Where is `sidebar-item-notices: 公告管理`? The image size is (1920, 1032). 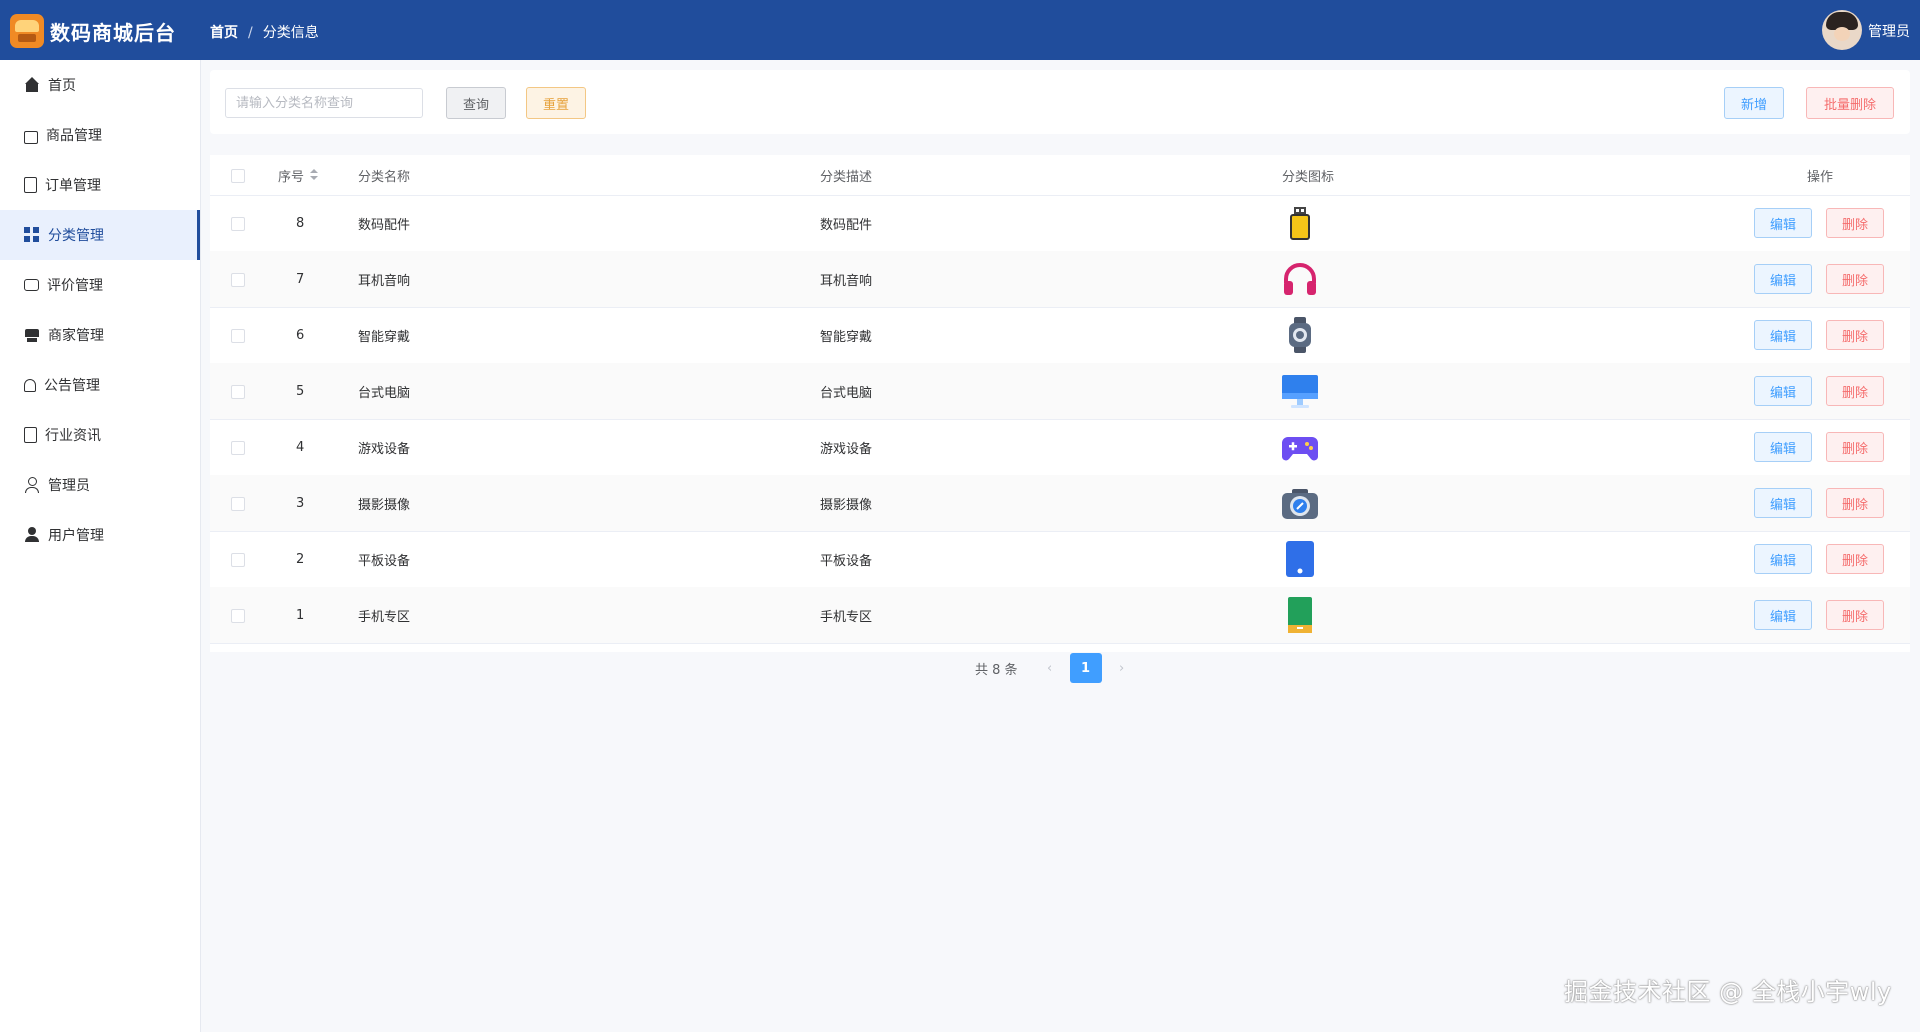 sidebar-item-notices: 公告管理 is located at coordinates (100, 385).